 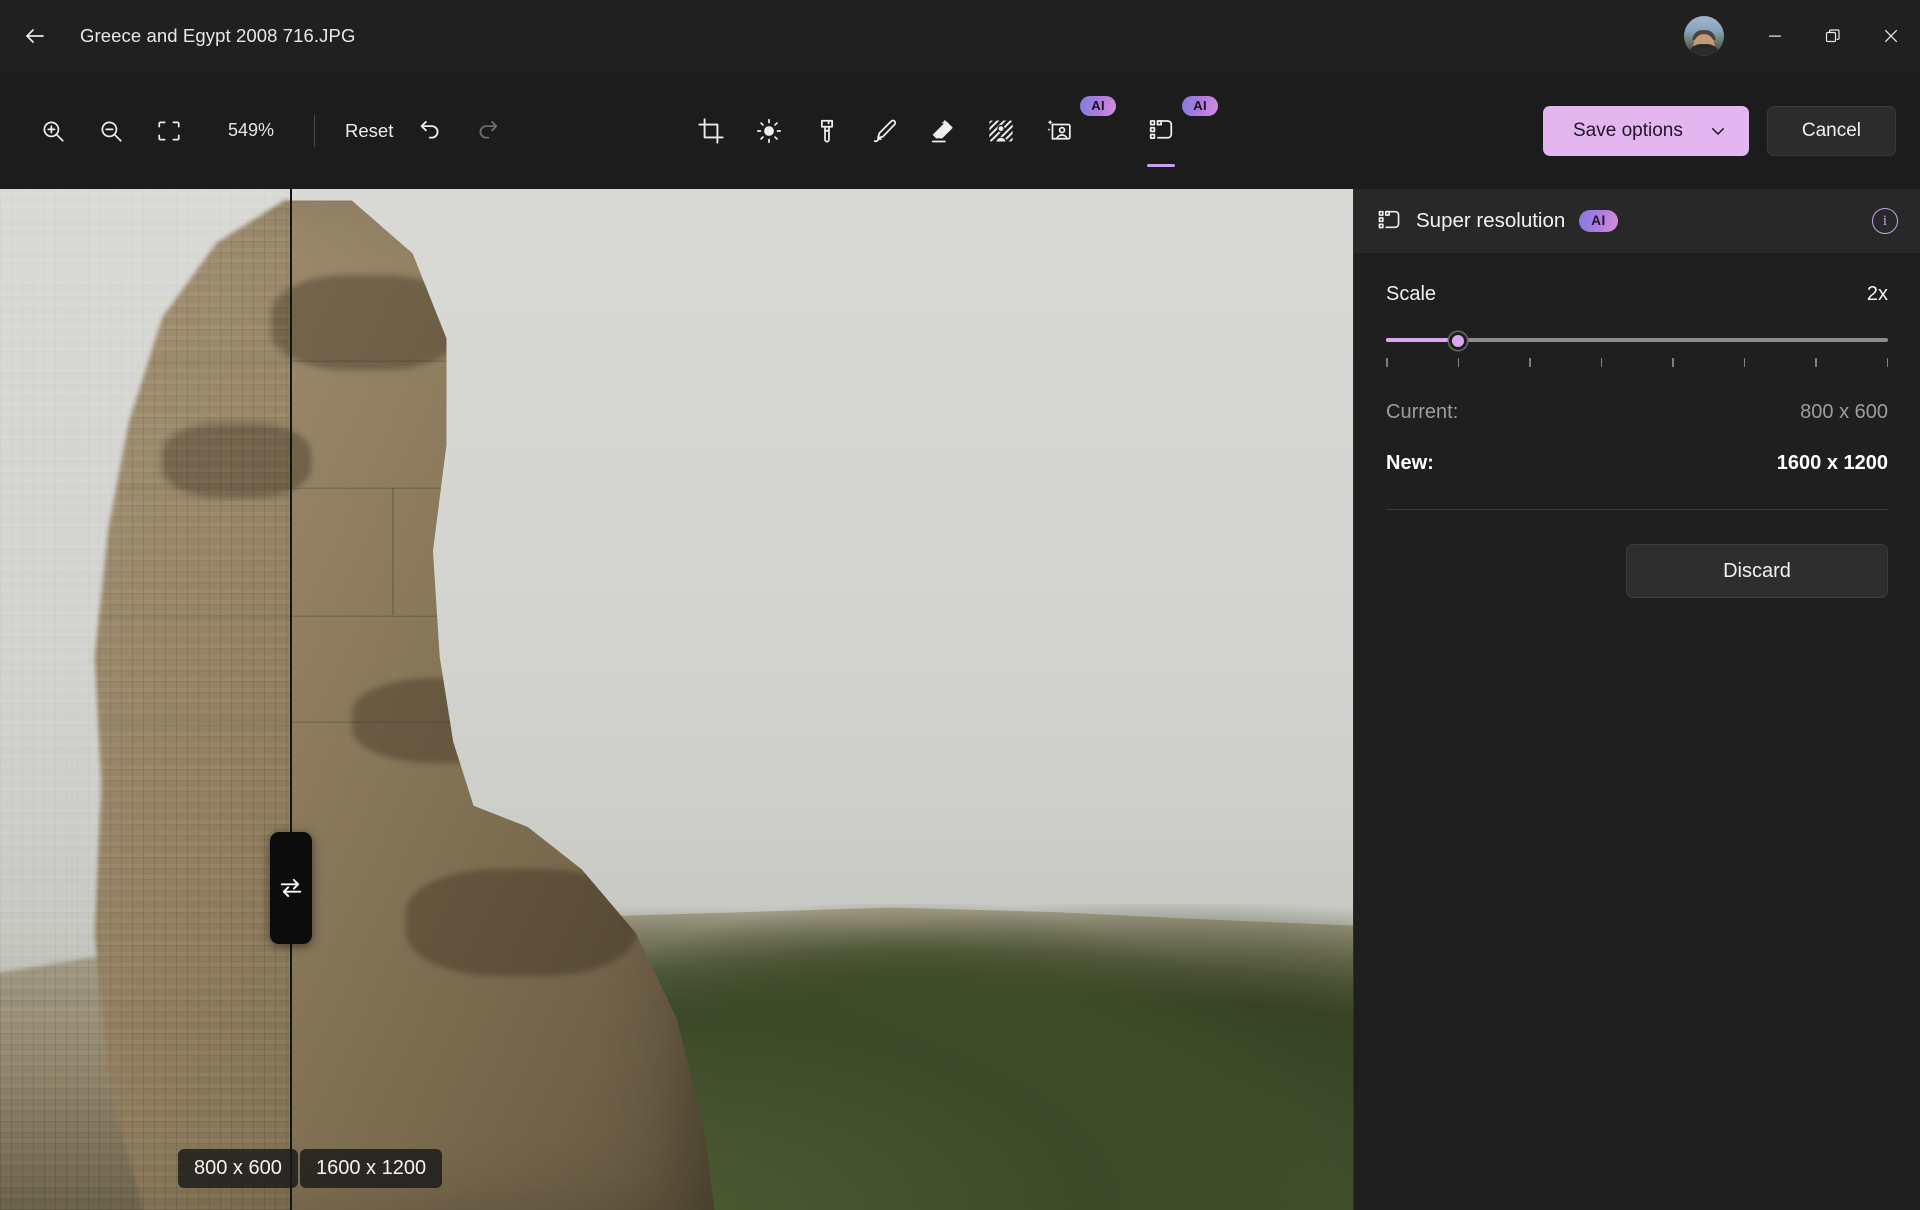 I want to click on panel-actions: Discard, so click(x=1637, y=571).